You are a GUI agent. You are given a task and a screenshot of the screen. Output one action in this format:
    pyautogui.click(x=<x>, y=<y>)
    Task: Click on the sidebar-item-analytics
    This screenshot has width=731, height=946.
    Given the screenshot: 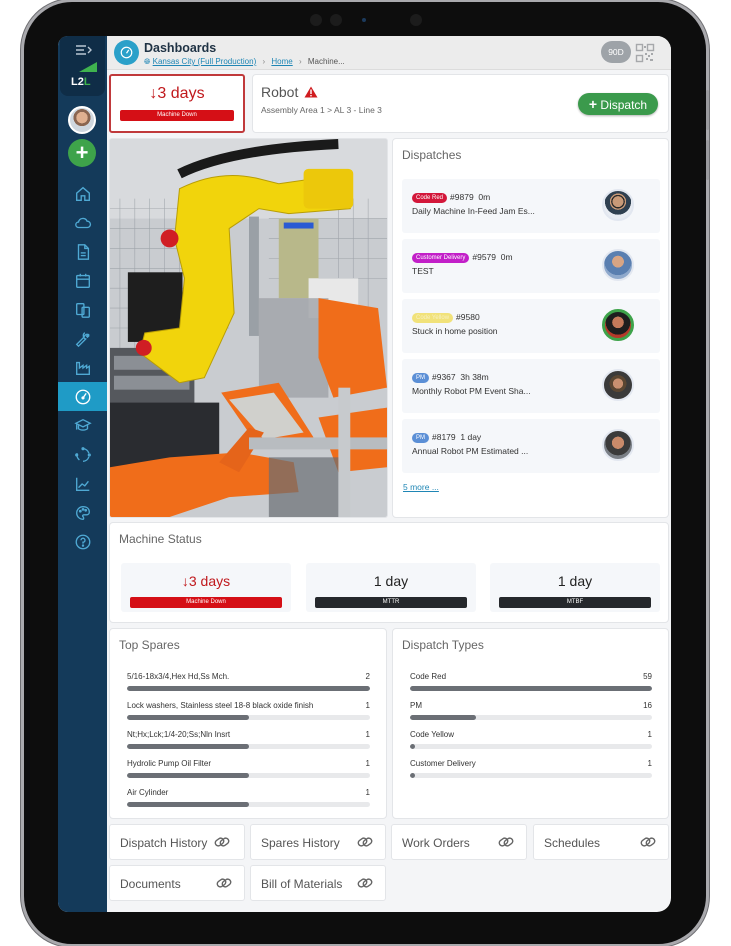 What is the action you would take?
    pyautogui.click(x=82, y=483)
    